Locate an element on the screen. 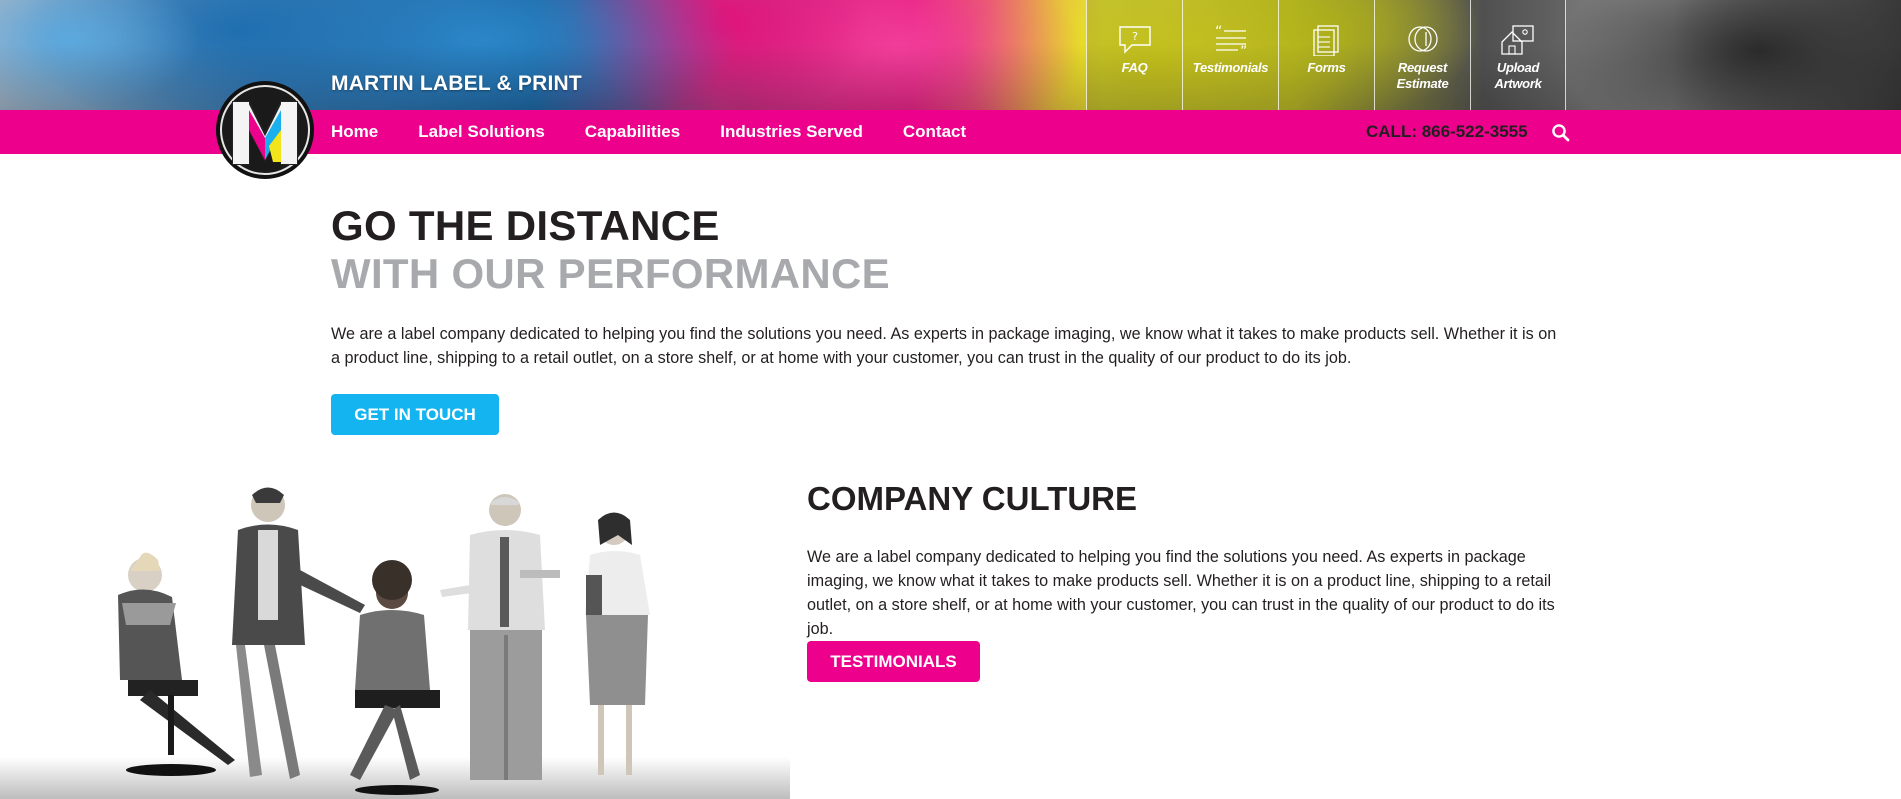 The height and width of the screenshot is (799, 1901). nav-label-solutions: Label Solutions is located at coordinates (481, 132).